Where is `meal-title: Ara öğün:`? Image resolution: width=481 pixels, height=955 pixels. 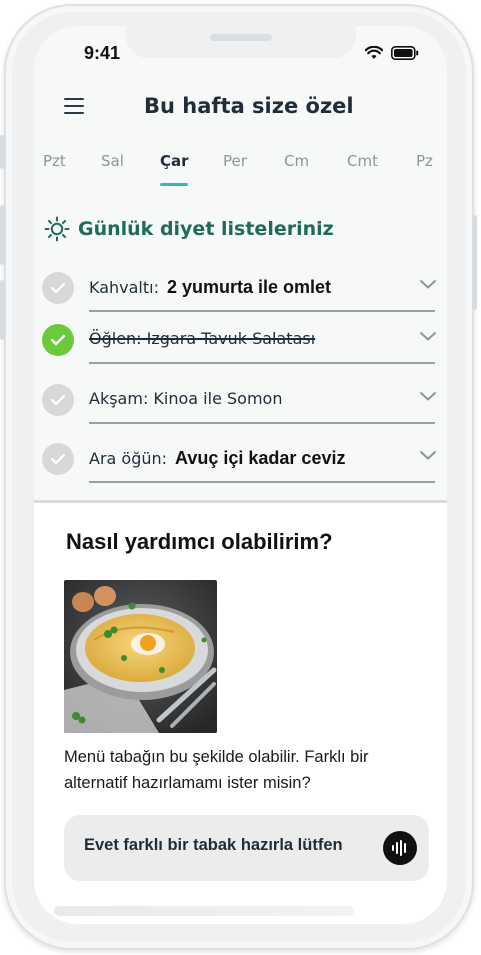
meal-title: Ara öğün: is located at coordinates (128, 458).